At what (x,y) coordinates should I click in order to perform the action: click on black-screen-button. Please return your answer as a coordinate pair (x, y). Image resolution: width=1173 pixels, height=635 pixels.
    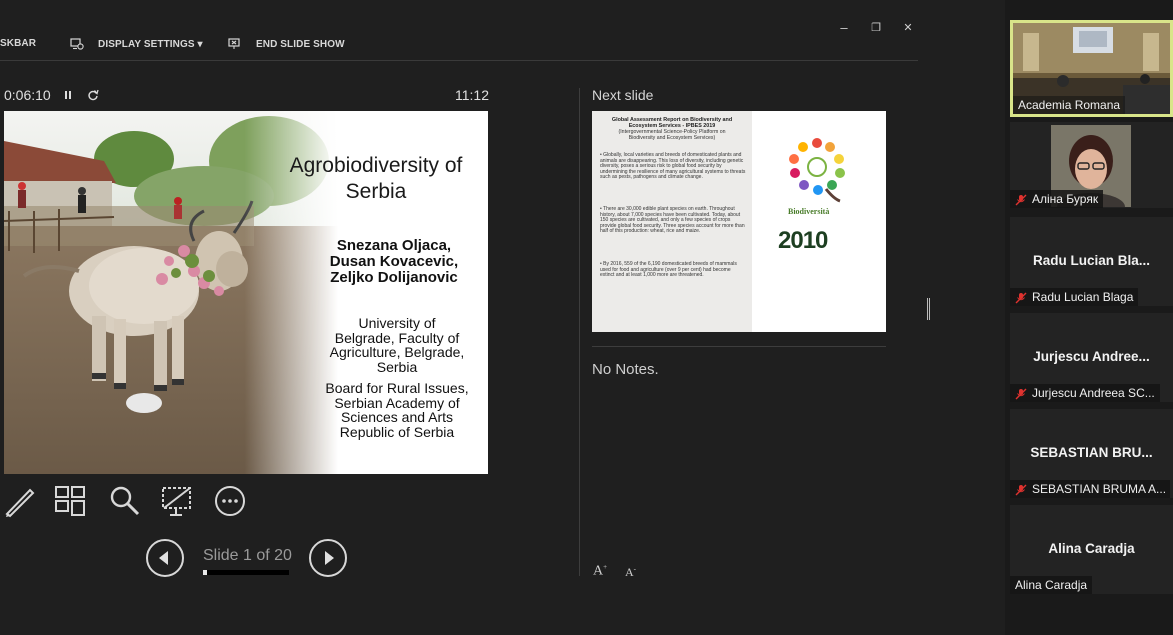
    Looking at the image, I should click on (177, 501).